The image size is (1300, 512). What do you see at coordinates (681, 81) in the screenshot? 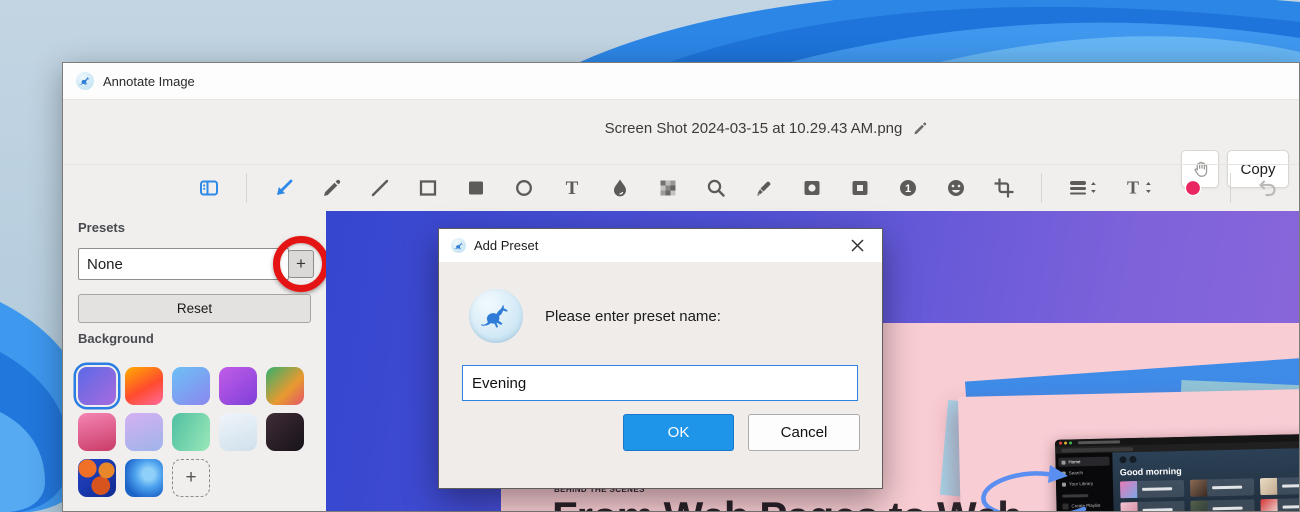
I see `window-titlebar: Annotate Image` at bounding box center [681, 81].